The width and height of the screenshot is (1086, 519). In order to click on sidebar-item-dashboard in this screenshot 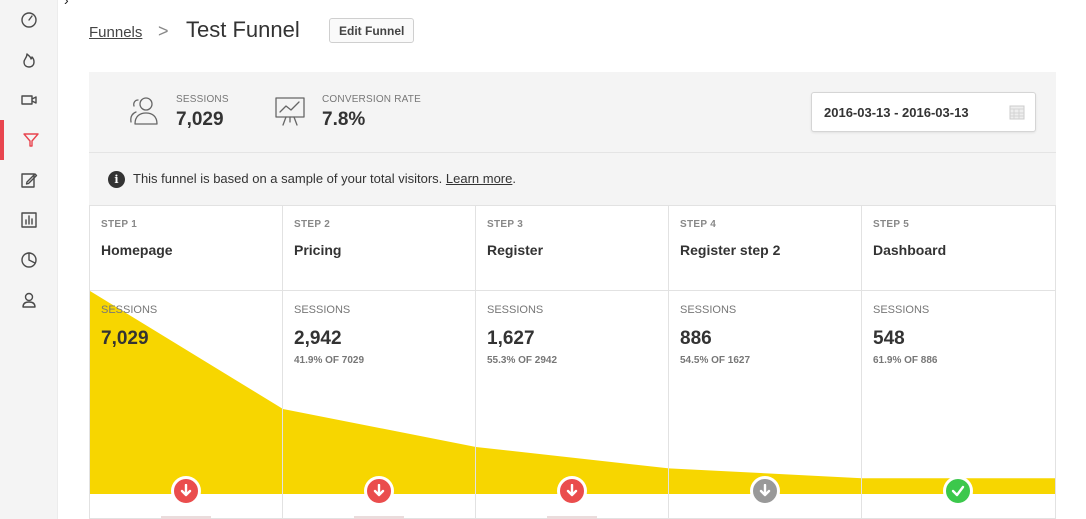, I will do `click(29, 20)`.